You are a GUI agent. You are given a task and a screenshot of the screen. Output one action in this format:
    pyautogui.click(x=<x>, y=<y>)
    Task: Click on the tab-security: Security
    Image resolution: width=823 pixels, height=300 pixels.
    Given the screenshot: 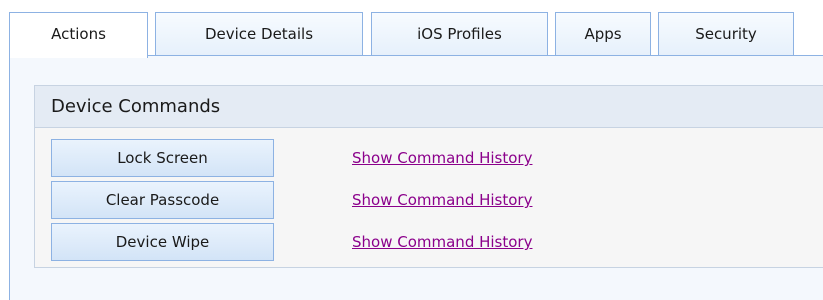 What is the action you would take?
    pyautogui.click(x=726, y=34)
    